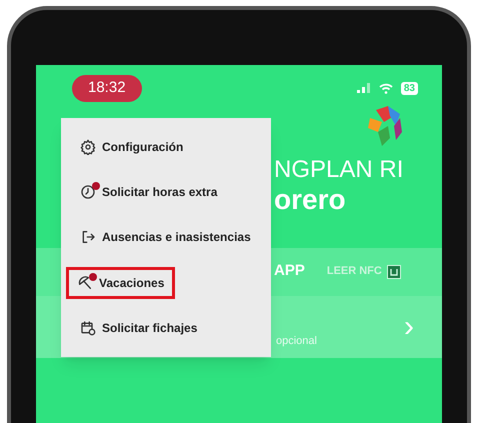 The height and width of the screenshot is (423, 478). I want to click on header-subtitle: orero, so click(310, 200).